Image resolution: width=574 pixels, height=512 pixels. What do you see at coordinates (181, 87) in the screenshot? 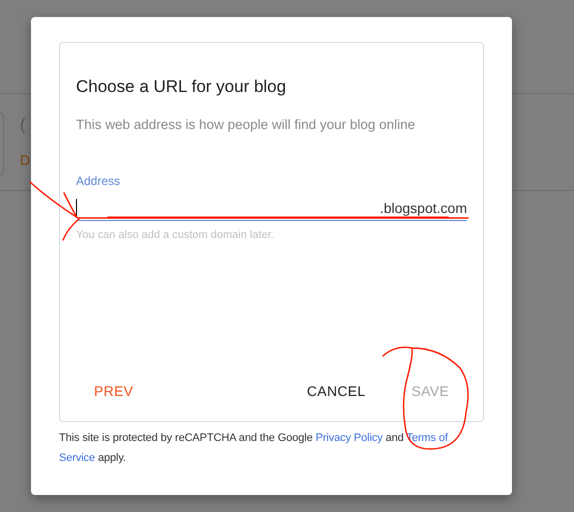
I see `dialog-title: Choose a URL for your blog` at bounding box center [181, 87].